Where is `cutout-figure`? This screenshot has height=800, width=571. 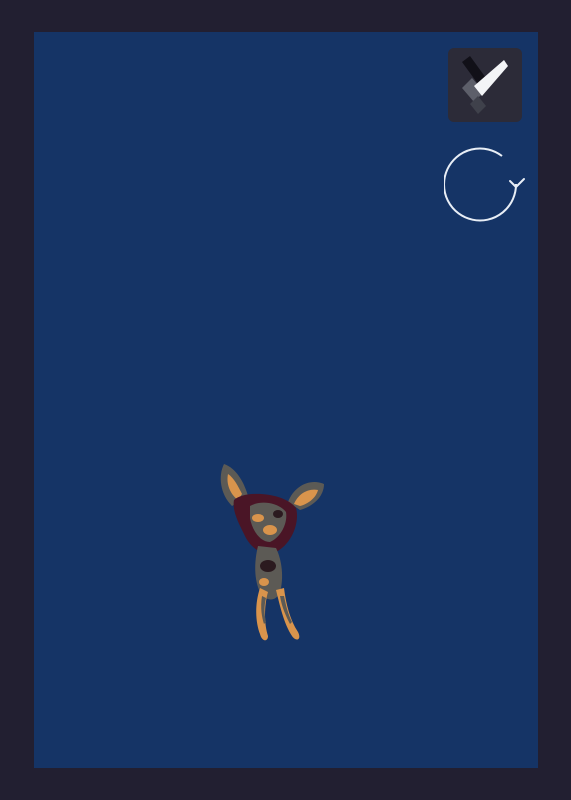
cutout-figure is located at coordinates (274, 551).